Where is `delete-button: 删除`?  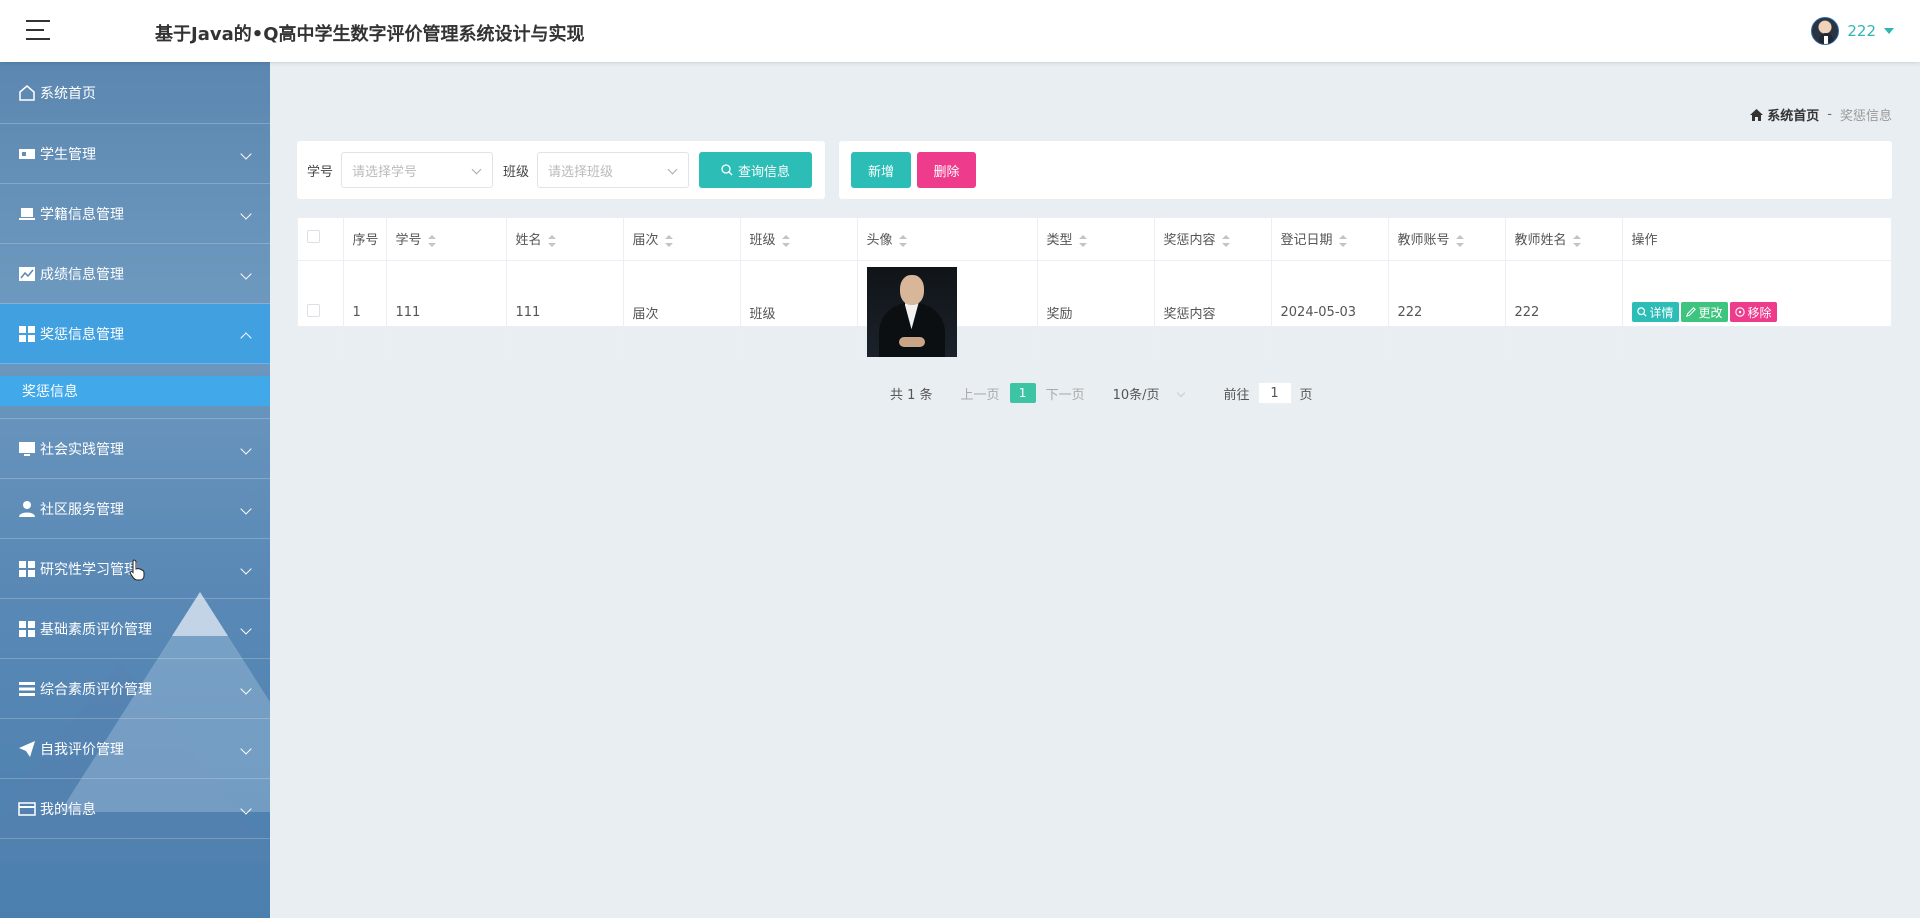 delete-button: 删除 is located at coordinates (946, 170).